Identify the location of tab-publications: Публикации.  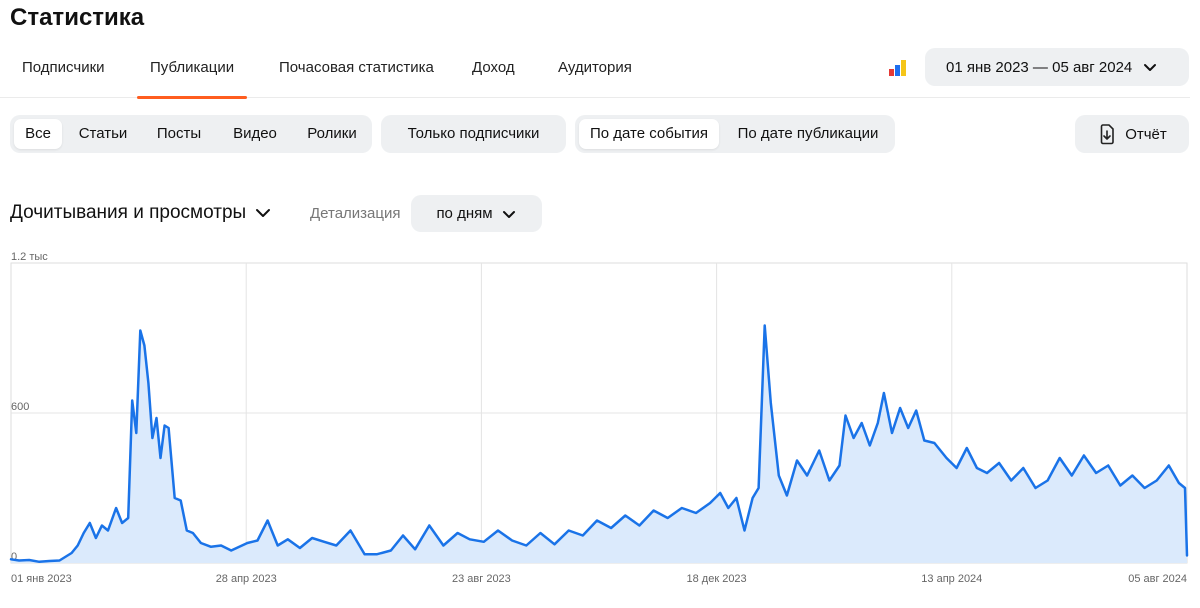
(192, 72).